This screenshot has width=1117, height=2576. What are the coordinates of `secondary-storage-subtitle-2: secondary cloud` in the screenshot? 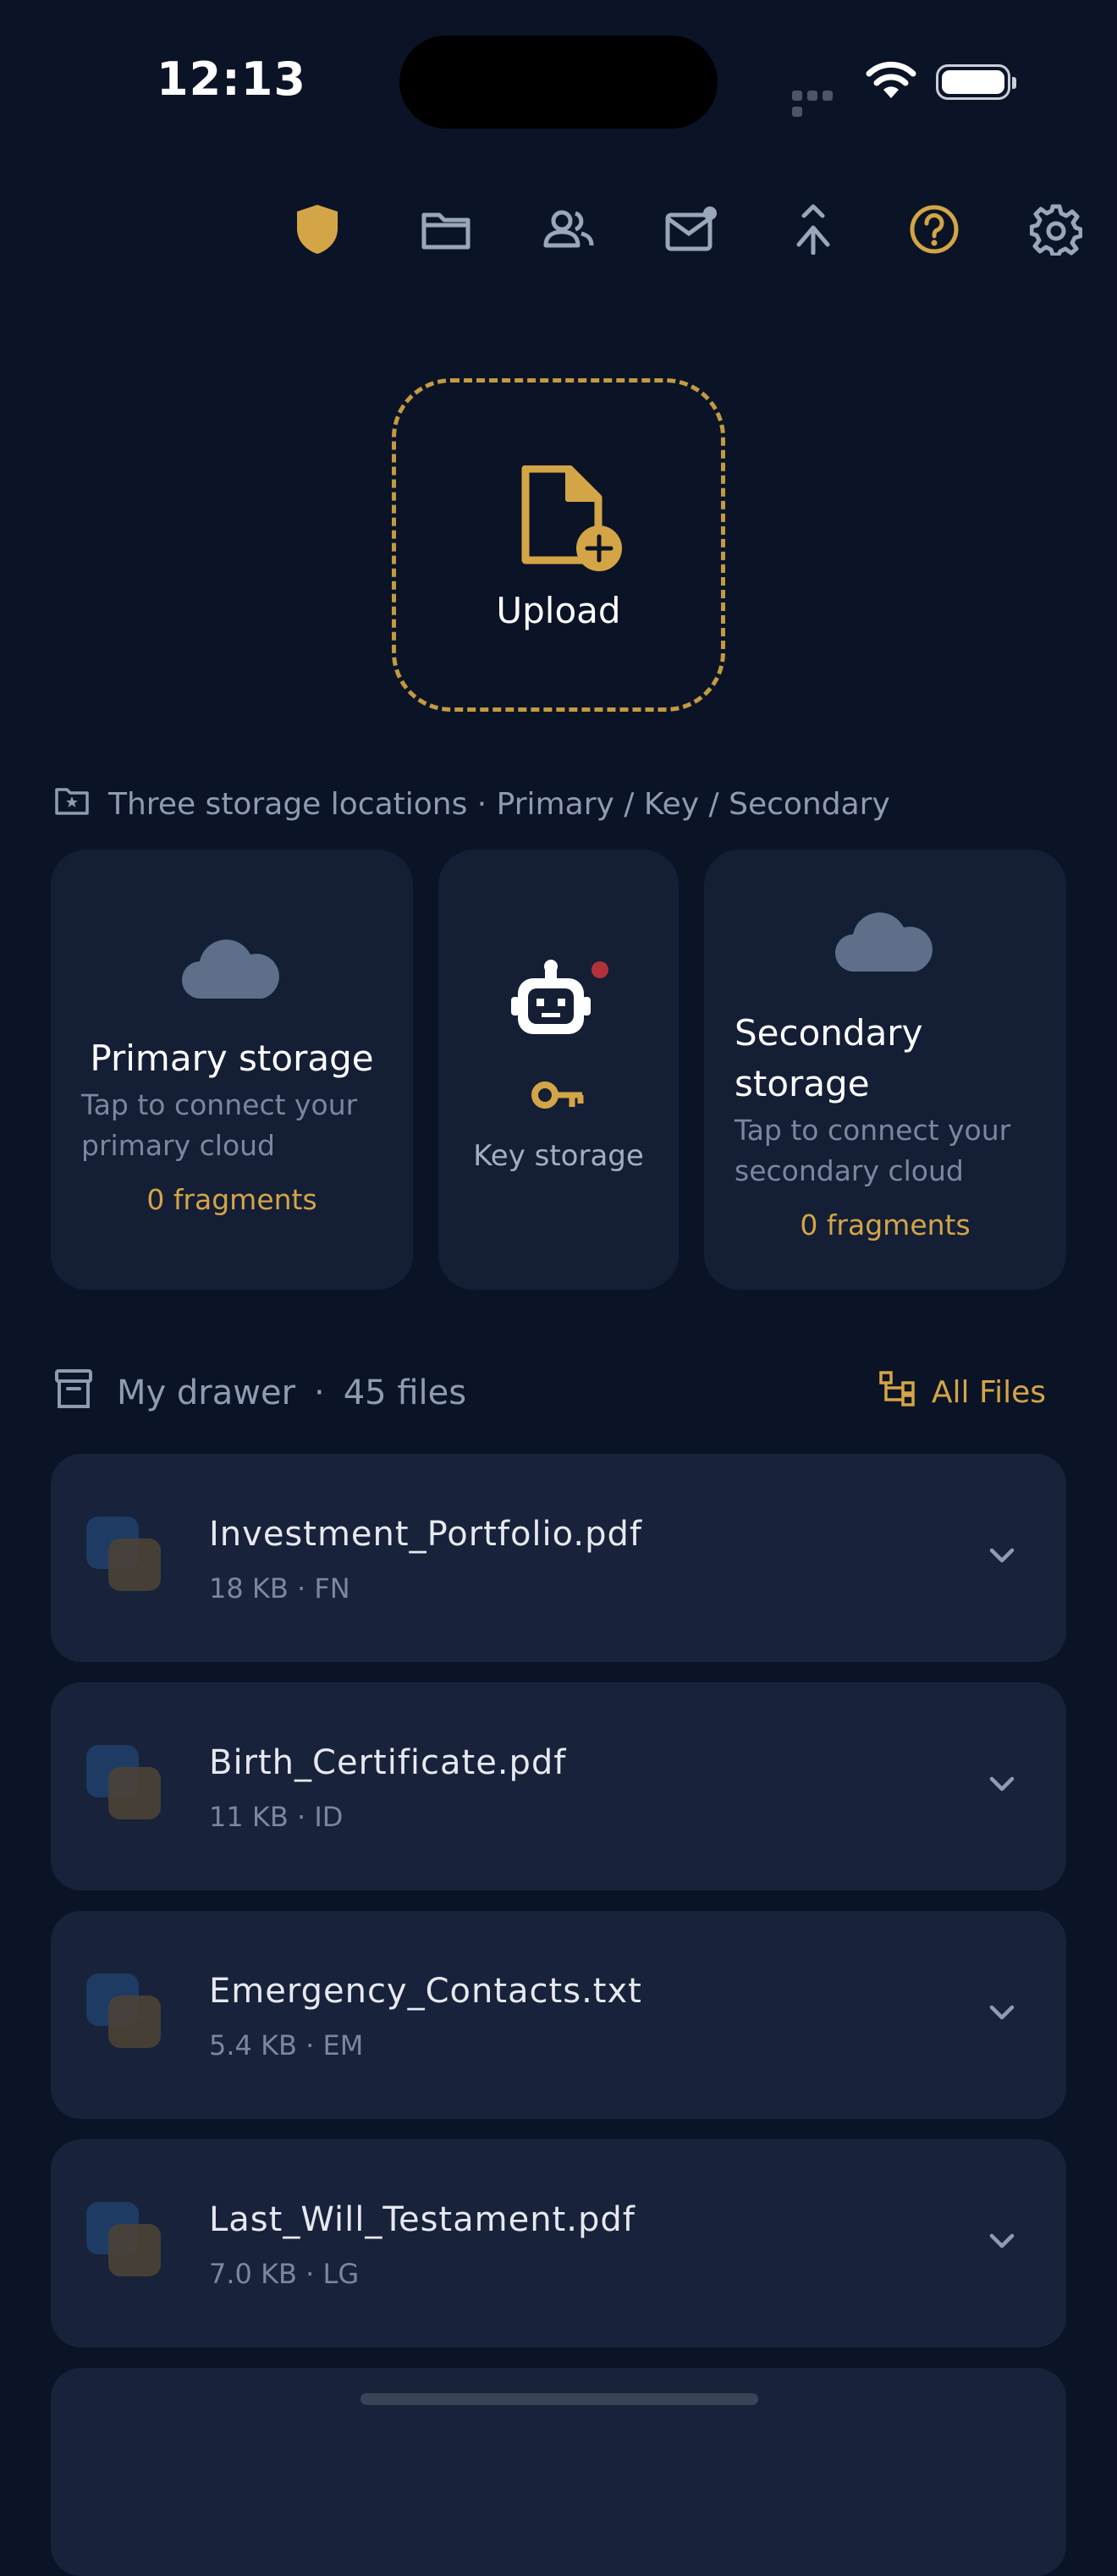 It's located at (849, 1170).